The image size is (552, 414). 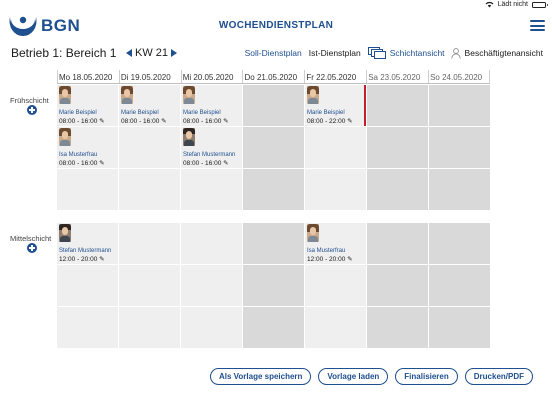 I want to click on location-selector: Betrieb 1: Bereich 1, so click(x=63, y=53).